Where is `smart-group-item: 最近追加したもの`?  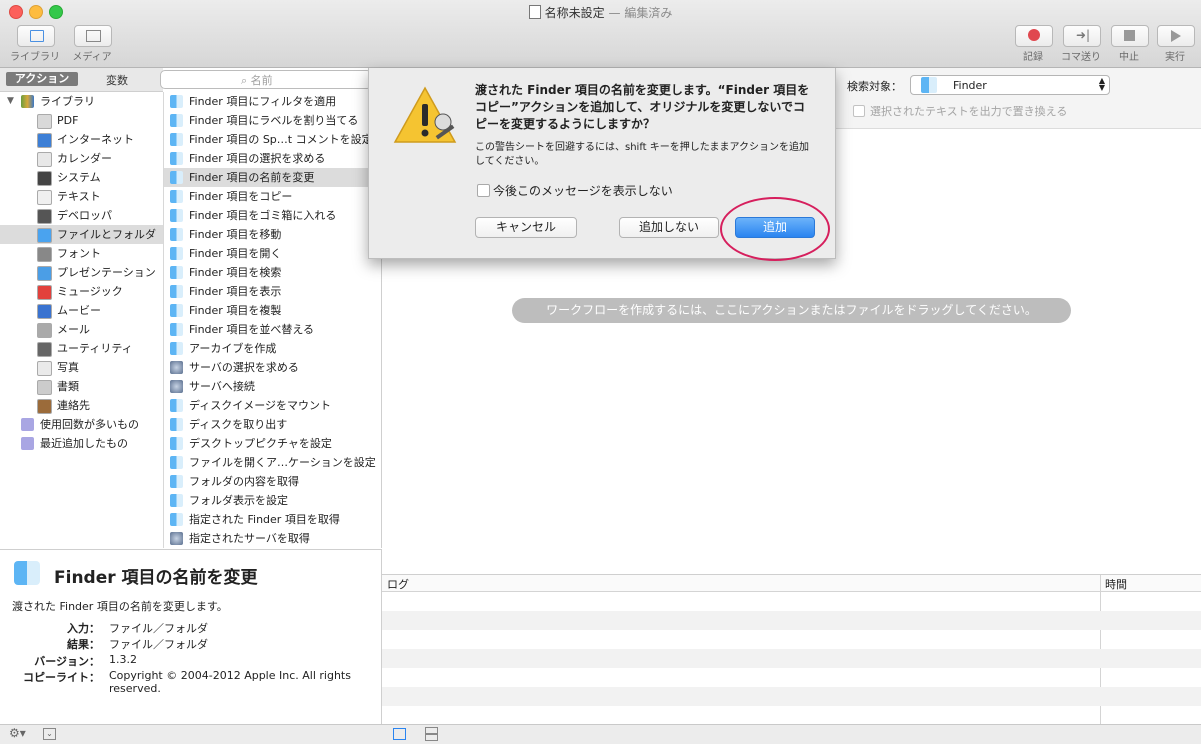 smart-group-item: 最近追加したもの is located at coordinates (81, 443).